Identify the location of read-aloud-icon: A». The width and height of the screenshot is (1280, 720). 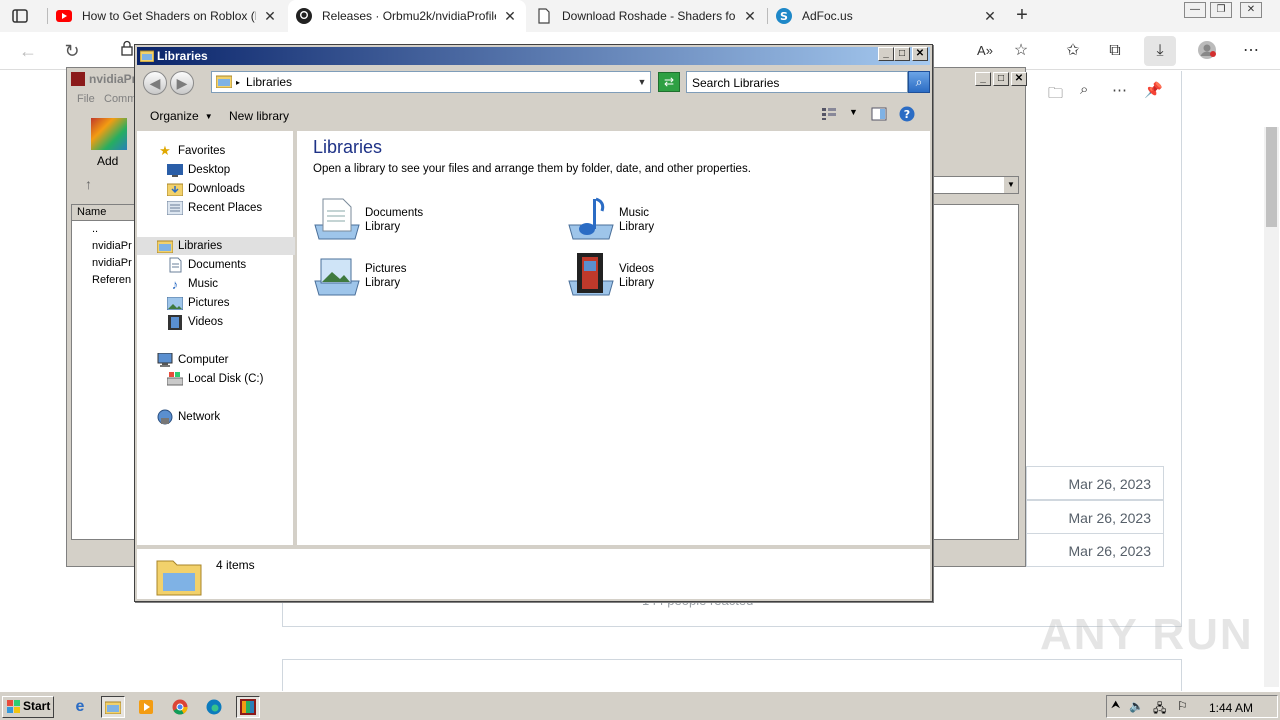
(985, 51).